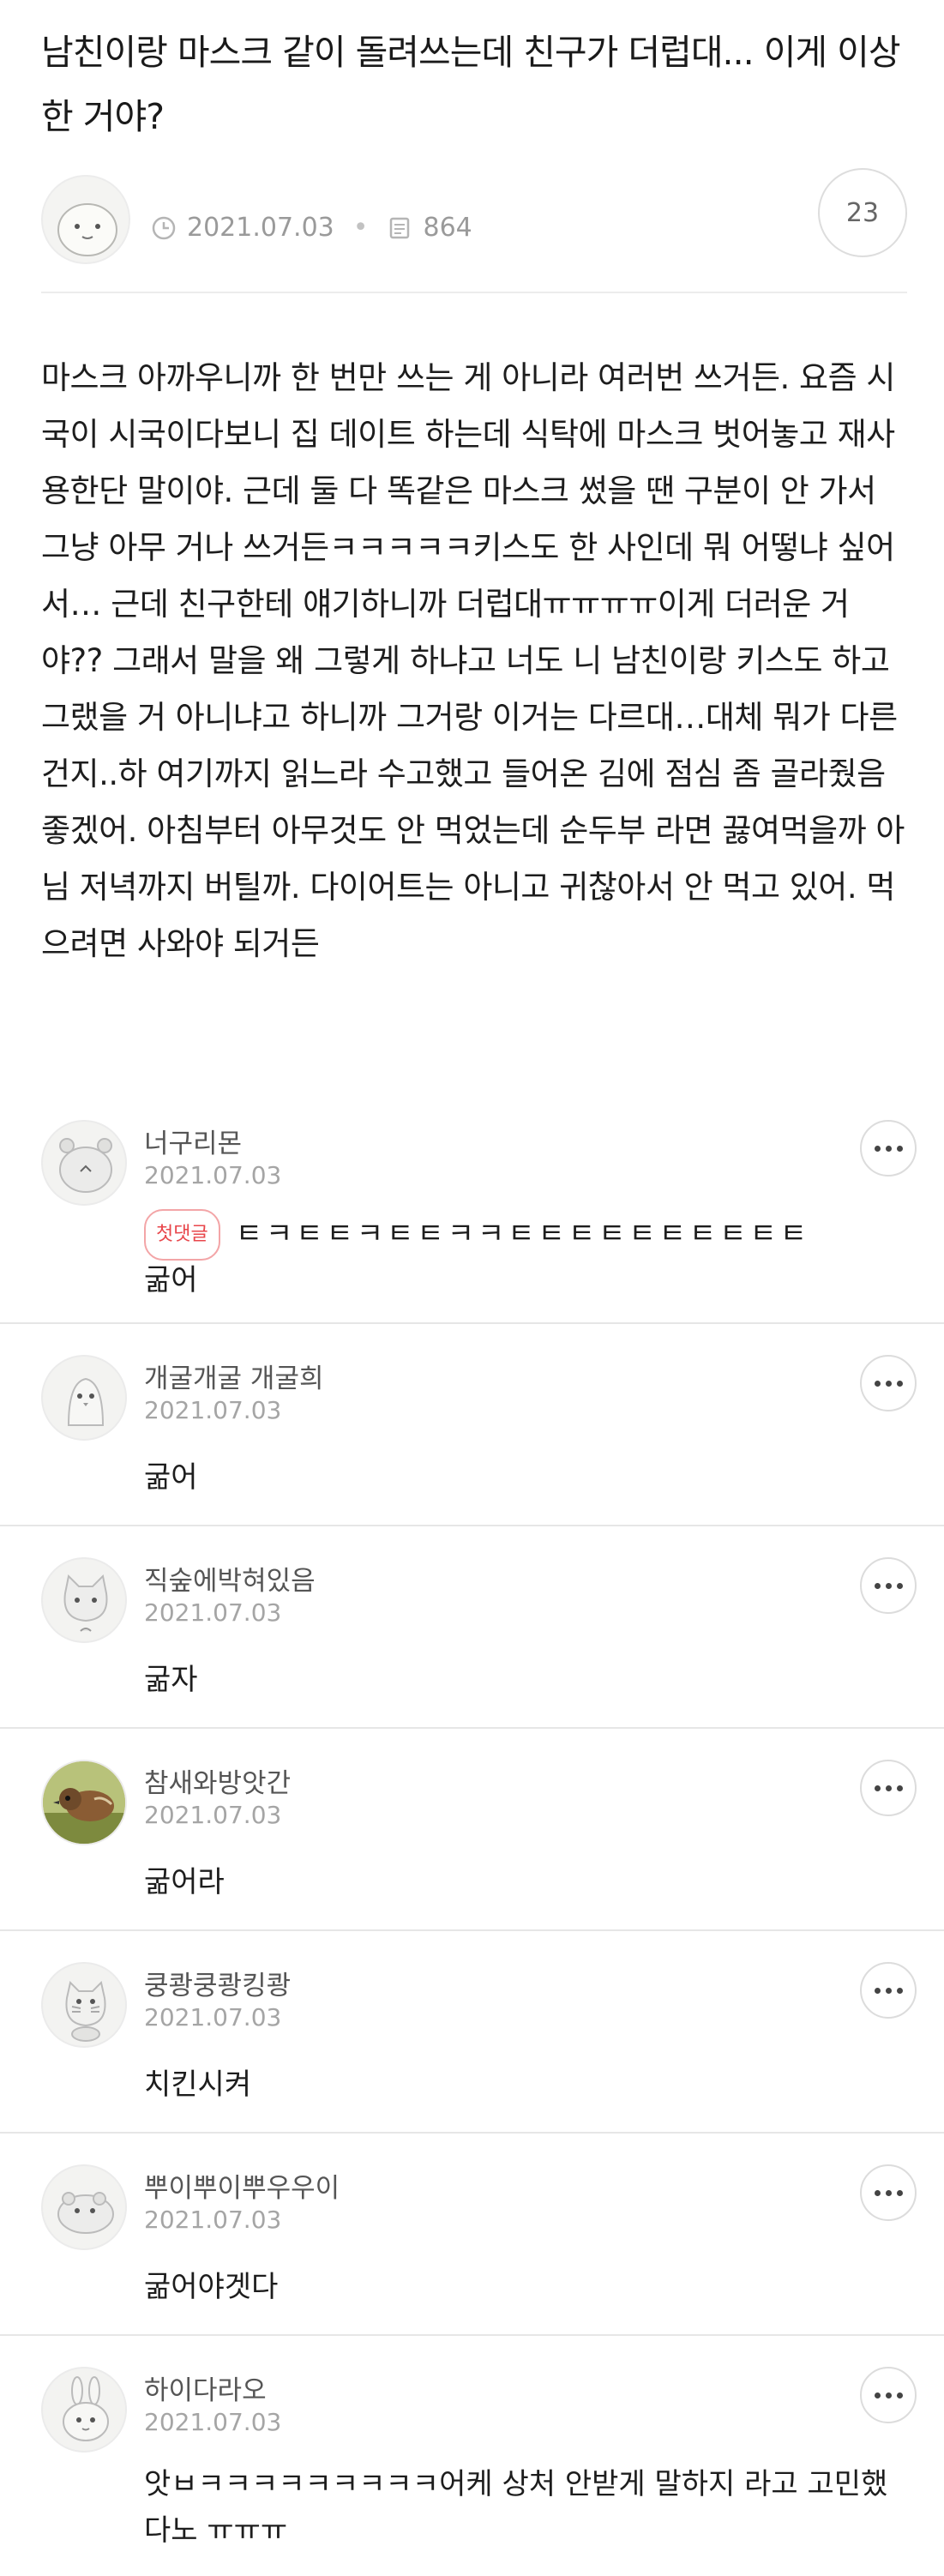 The height and width of the screenshot is (2576, 944). What do you see at coordinates (84, 1163) in the screenshot?
I see `raccoon-avatar` at bounding box center [84, 1163].